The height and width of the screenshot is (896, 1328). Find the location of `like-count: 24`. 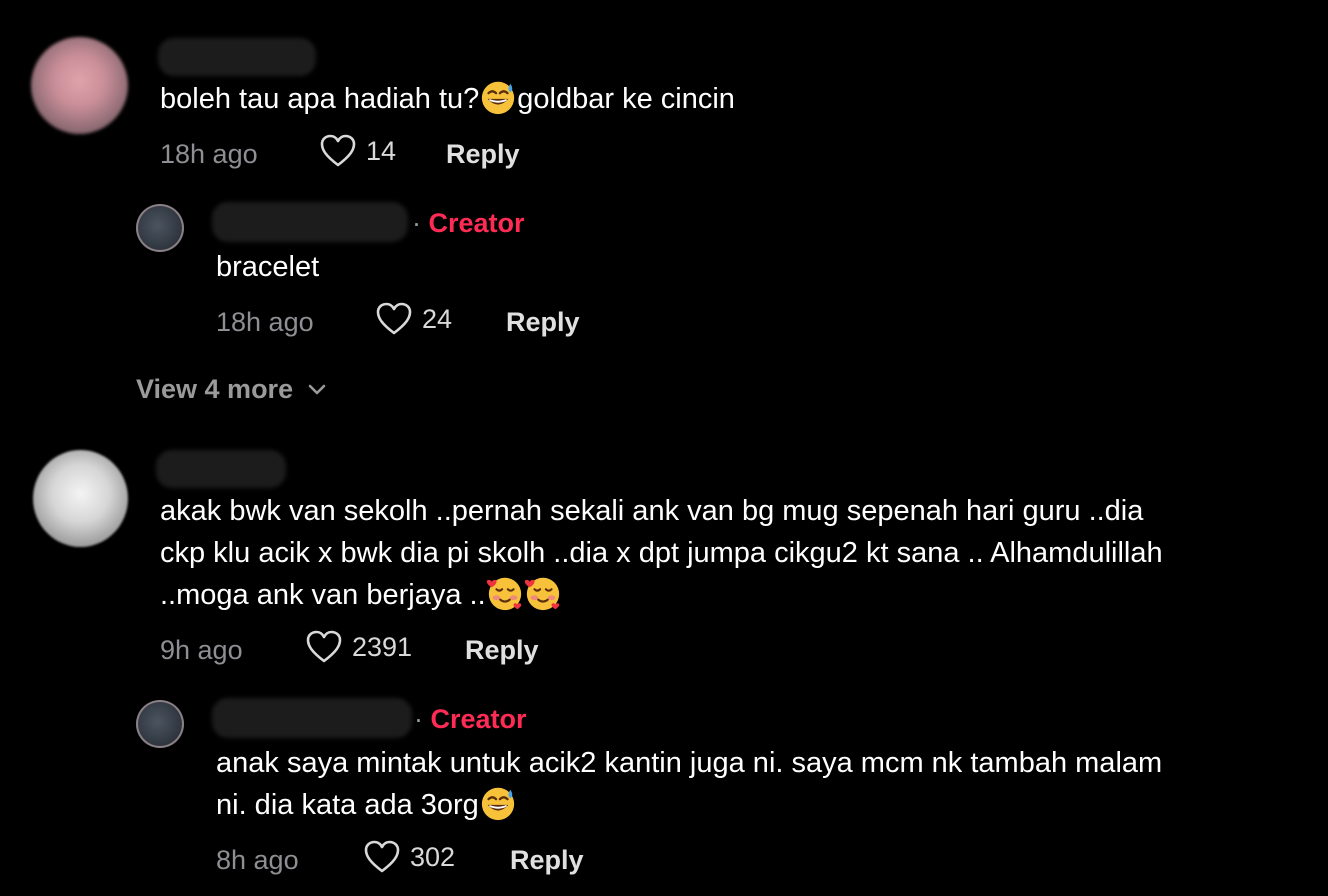

like-count: 24 is located at coordinates (437, 318).